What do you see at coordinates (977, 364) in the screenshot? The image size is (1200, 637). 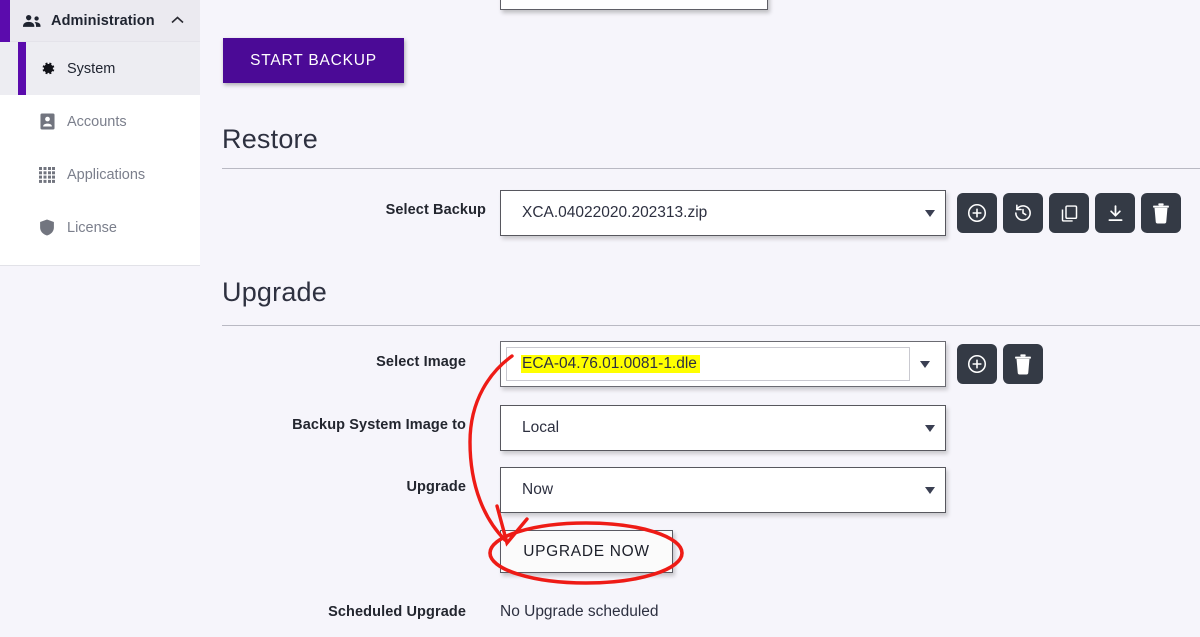 I see `add-image-button` at bounding box center [977, 364].